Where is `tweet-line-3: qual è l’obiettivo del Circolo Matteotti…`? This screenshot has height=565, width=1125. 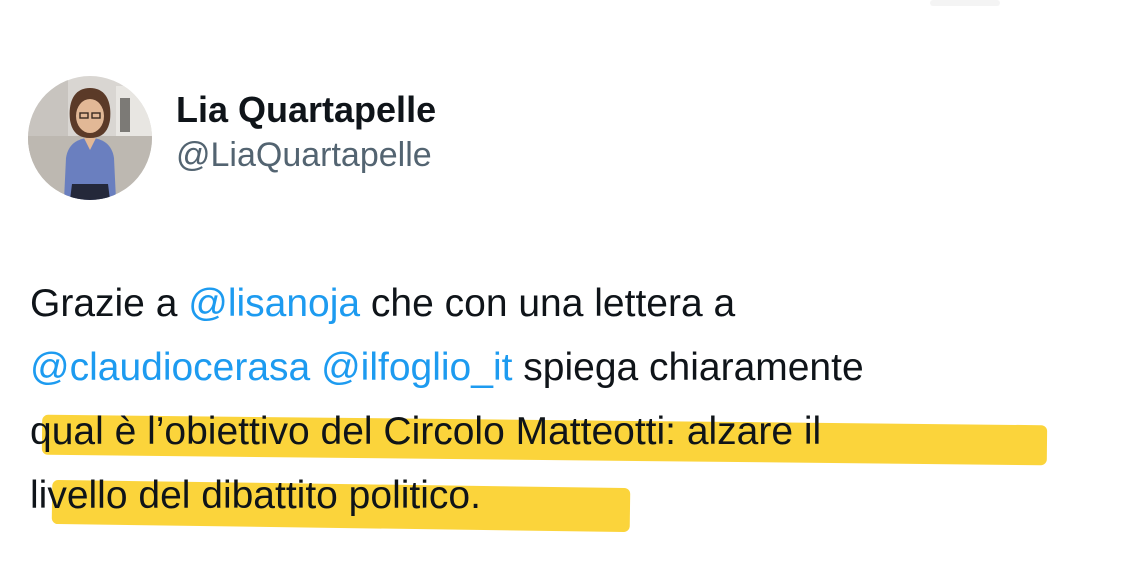
tweet-line-3: qual è l’obiettivo del Circolo Matteotti… is located at coordinates (565, 433).